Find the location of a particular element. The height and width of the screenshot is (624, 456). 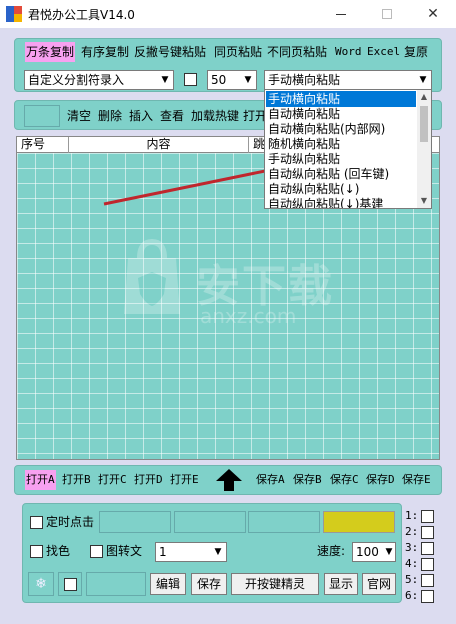

slot-label-6: 6: is located at coordinates (412, 595).